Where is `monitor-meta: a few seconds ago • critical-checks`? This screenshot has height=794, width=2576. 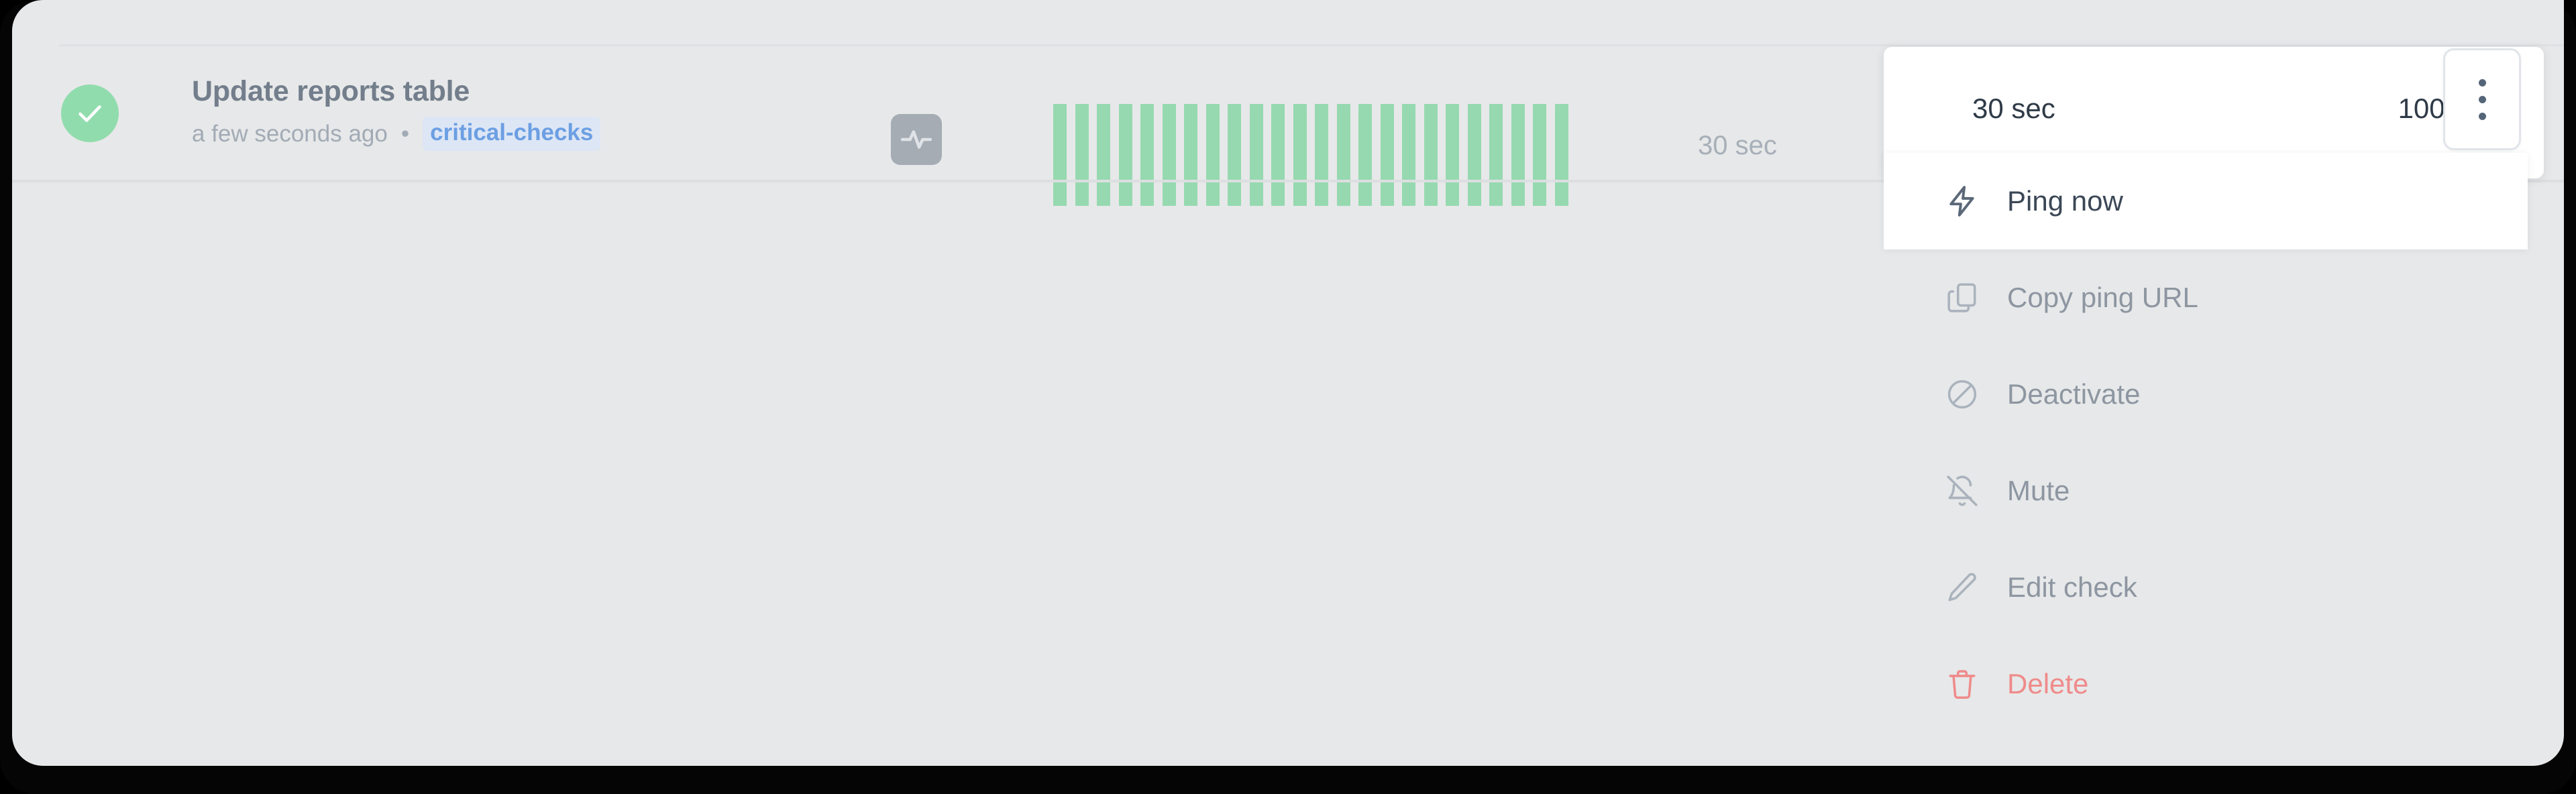
monitor-meta: a few seconds ago • critical-checks is located at coordinates (396, 134).